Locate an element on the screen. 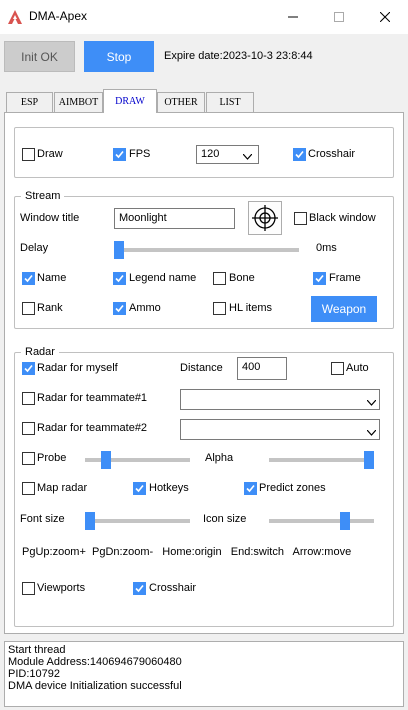 The height and width of the screenshot is (710, 408). delay-value: 0ms is located at coordinates (326, 248).